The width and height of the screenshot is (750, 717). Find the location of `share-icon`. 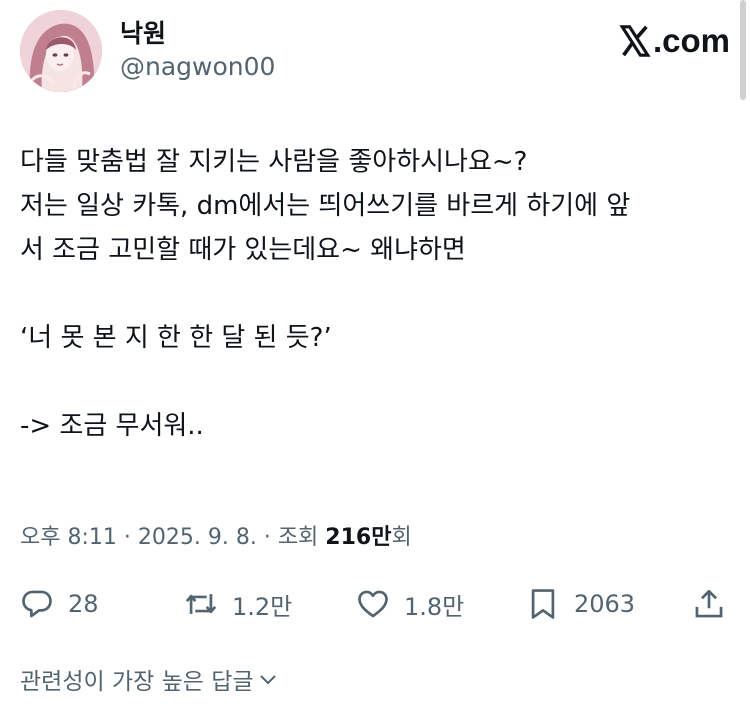

share-icon is located at coordinates (709, 603).